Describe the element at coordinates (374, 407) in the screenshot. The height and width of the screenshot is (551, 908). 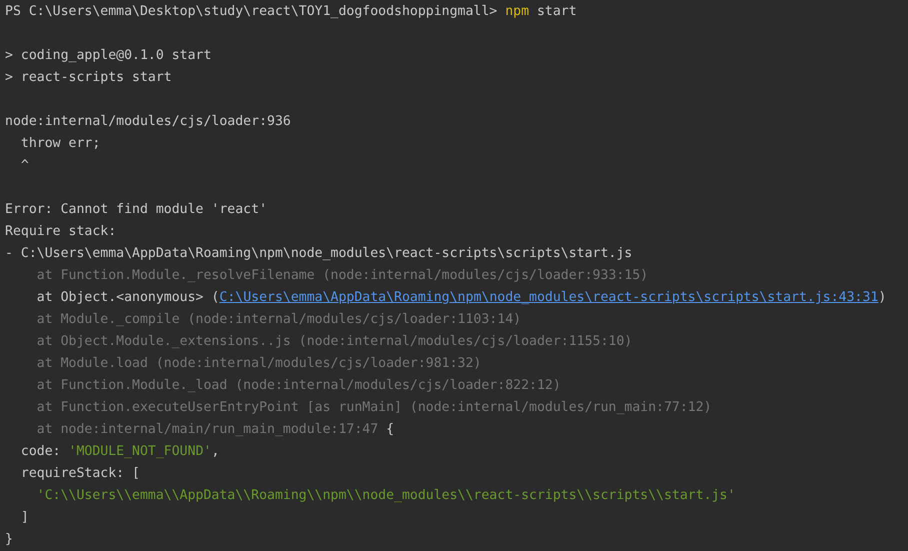
I see `stack-trace-text: at Function.executeUserEntryPoint [as runMain] (node:internal/modules/run_main:77:12)` at that location.